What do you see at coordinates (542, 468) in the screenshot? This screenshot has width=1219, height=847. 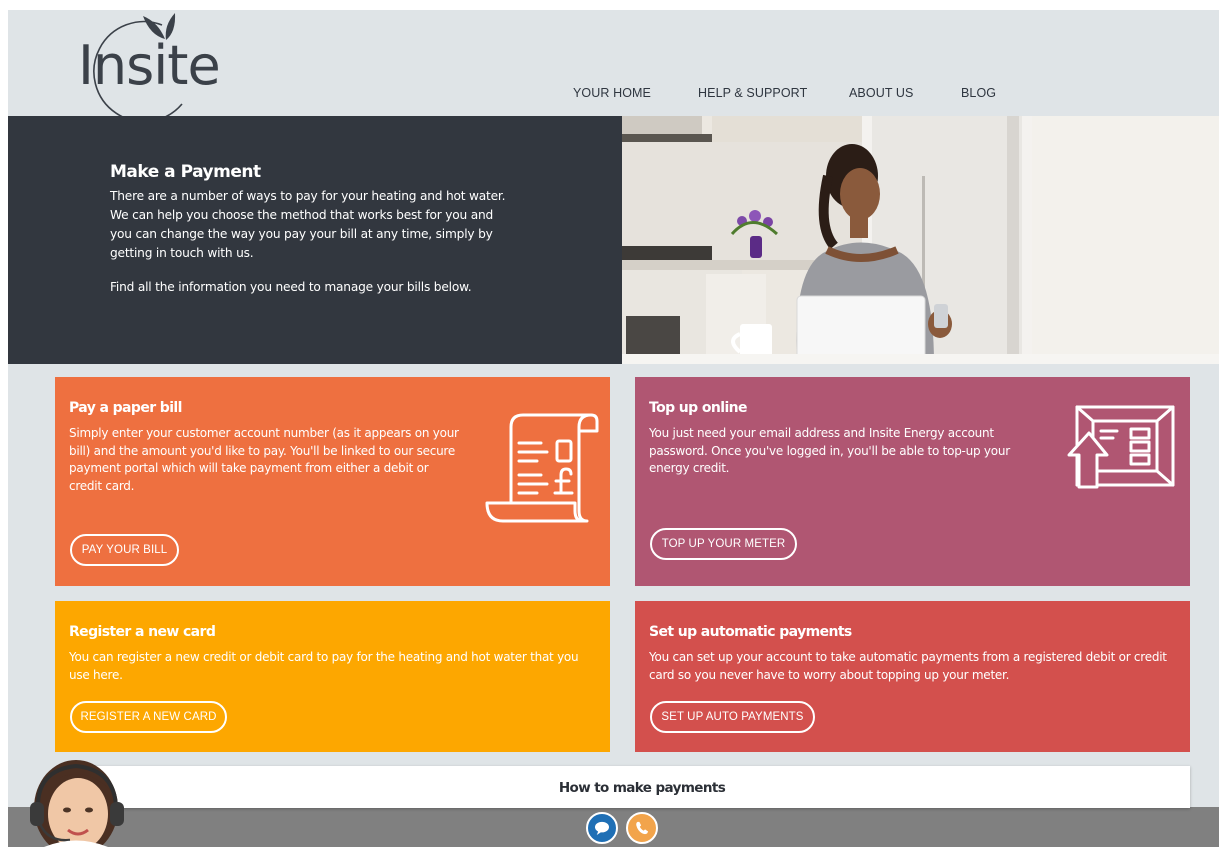 I see `paper-bill-icon` at bounding box center [542, 468].